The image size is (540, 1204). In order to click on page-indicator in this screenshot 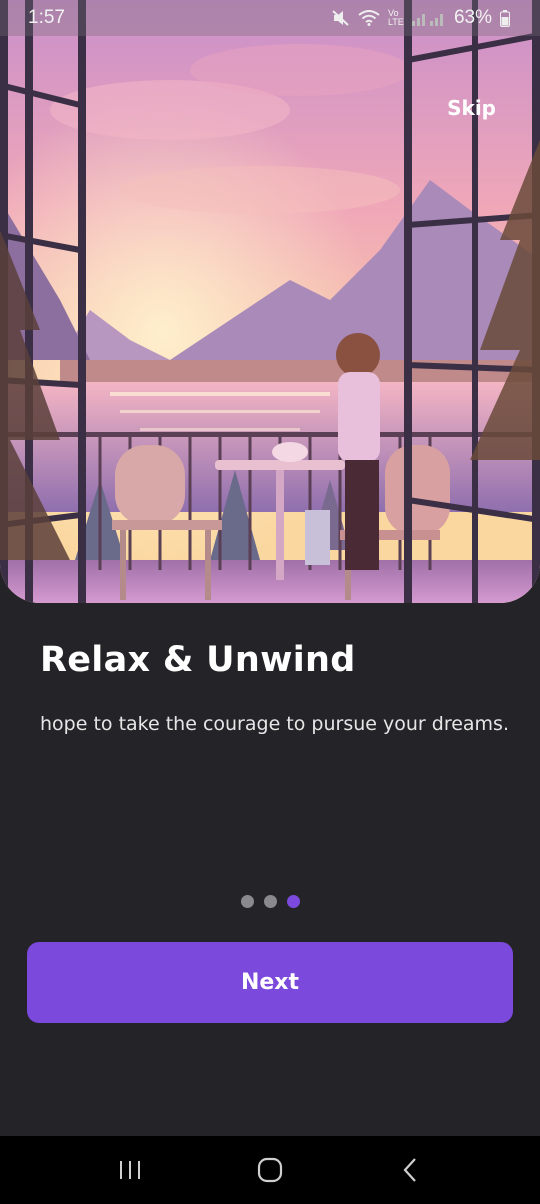, I will do `click(270, 901)`.